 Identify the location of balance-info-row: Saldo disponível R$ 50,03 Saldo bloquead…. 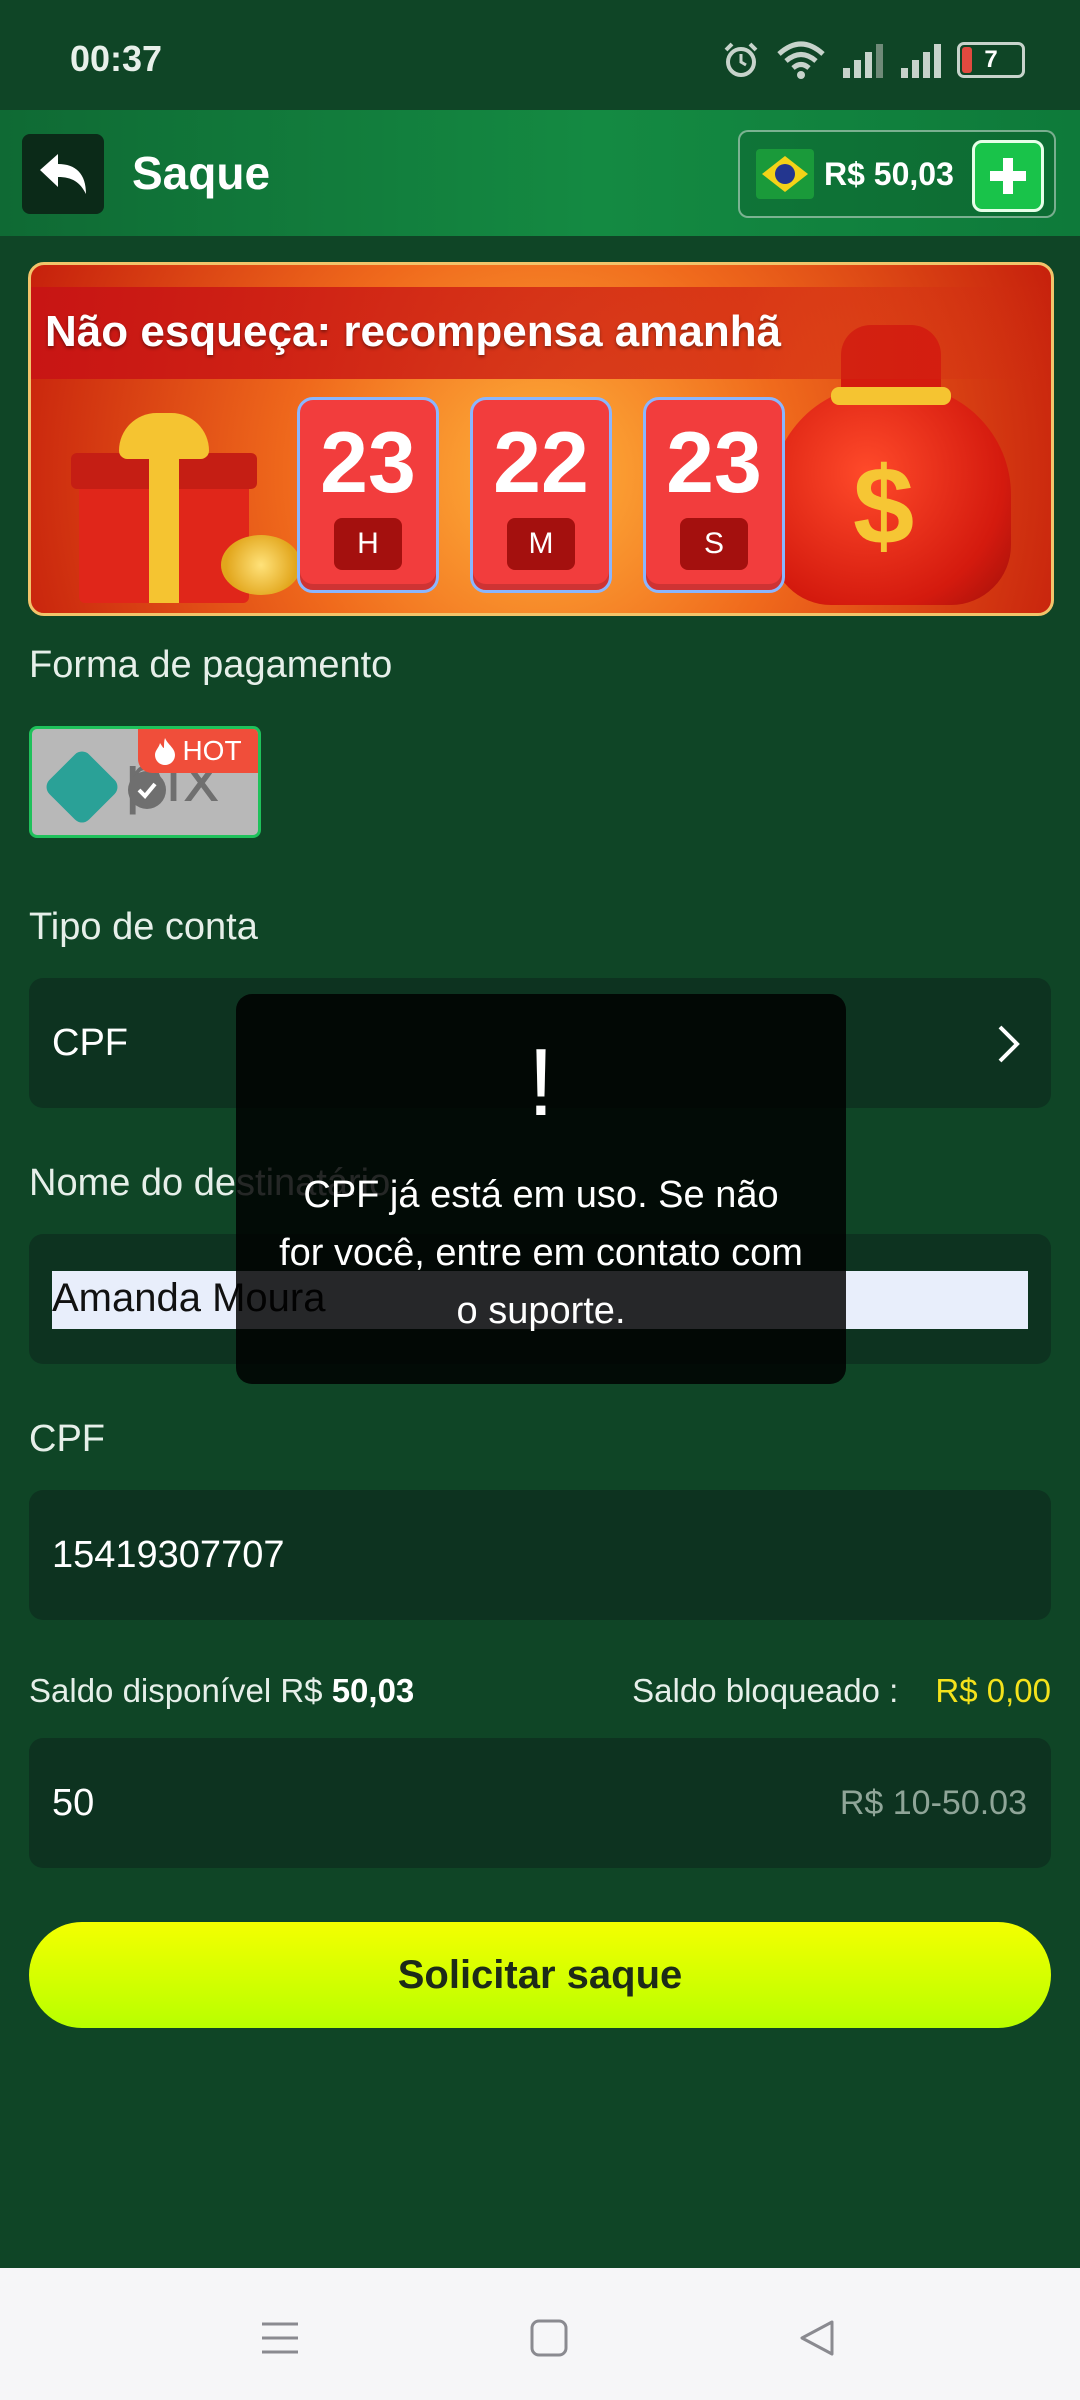
(540, 1691).